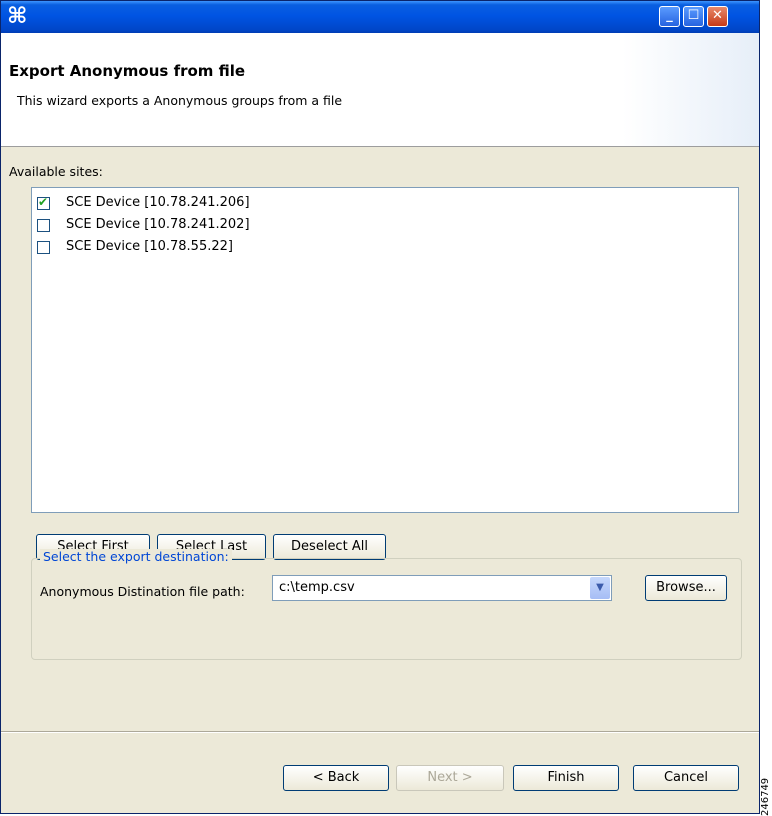 This screenshot has width=772, height=816. What do you see at coordinates (669, 16) in the screenshot?
I see `minimize-button: _` at bounding box center [669, 16].